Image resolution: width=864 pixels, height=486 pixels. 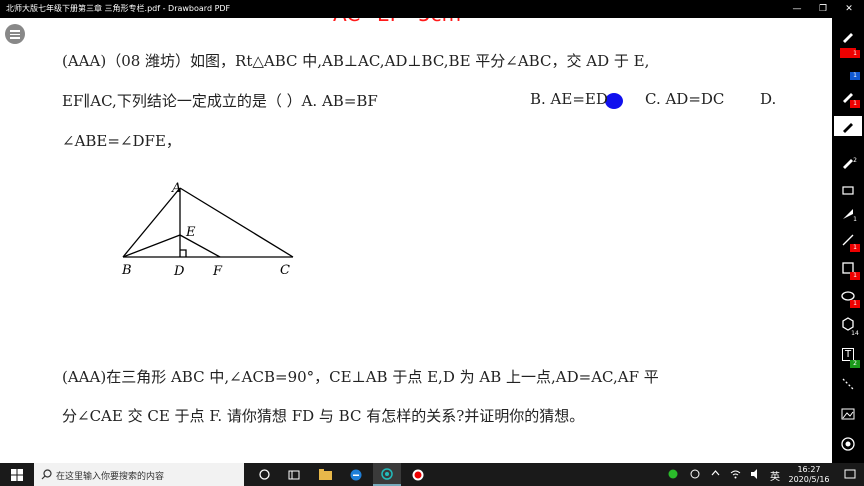 I want to click on label-b: B, so click(x=126, y=270).